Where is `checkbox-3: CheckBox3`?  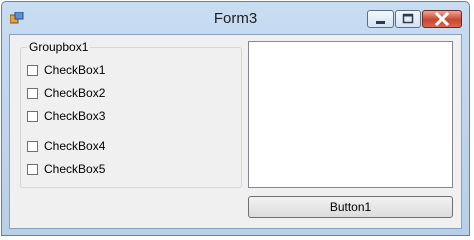 checkbox-3: CheckBox3 is located at coordinates (66, 116).